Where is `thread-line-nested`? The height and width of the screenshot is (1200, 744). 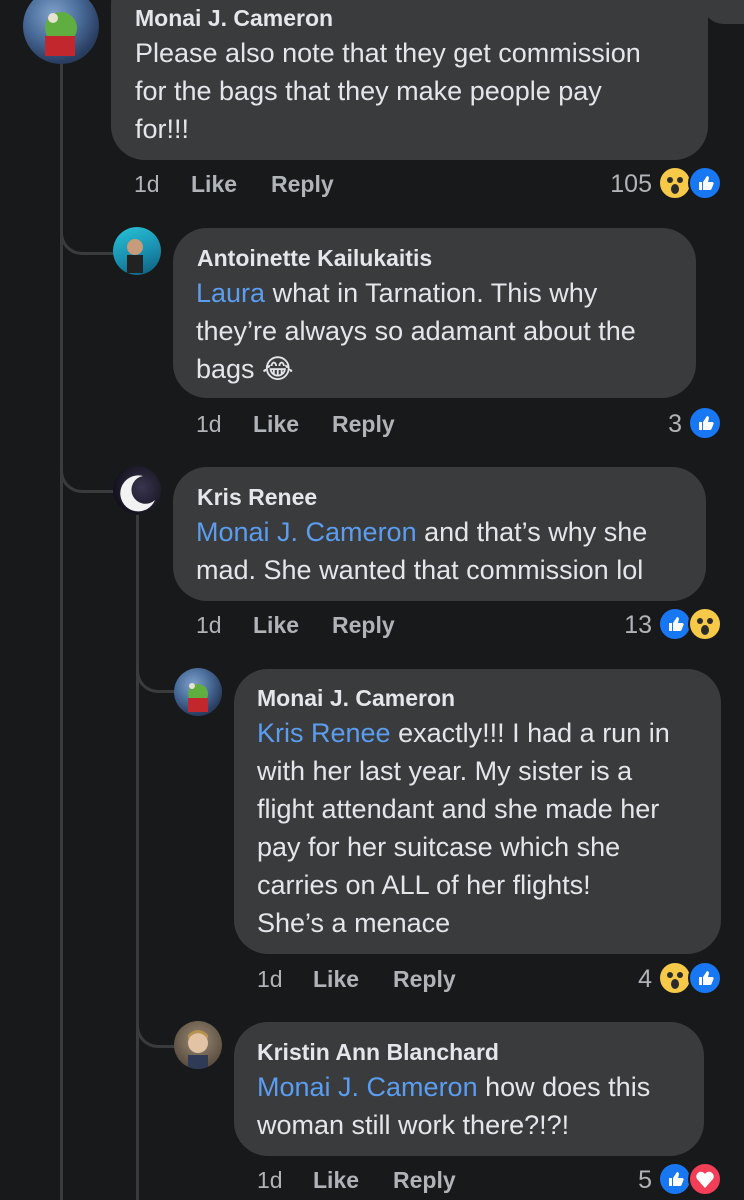 thread-line-nested is located at coordinates (137, 857).